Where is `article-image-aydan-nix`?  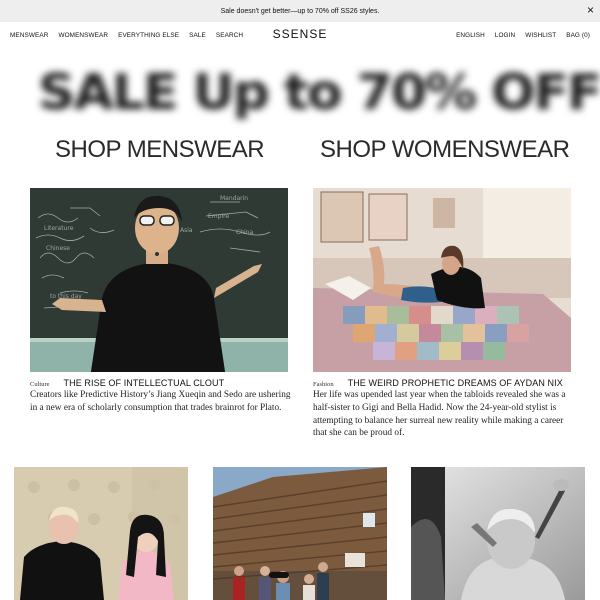
article-image-aydan-nix is located at coordinates (442, 280).